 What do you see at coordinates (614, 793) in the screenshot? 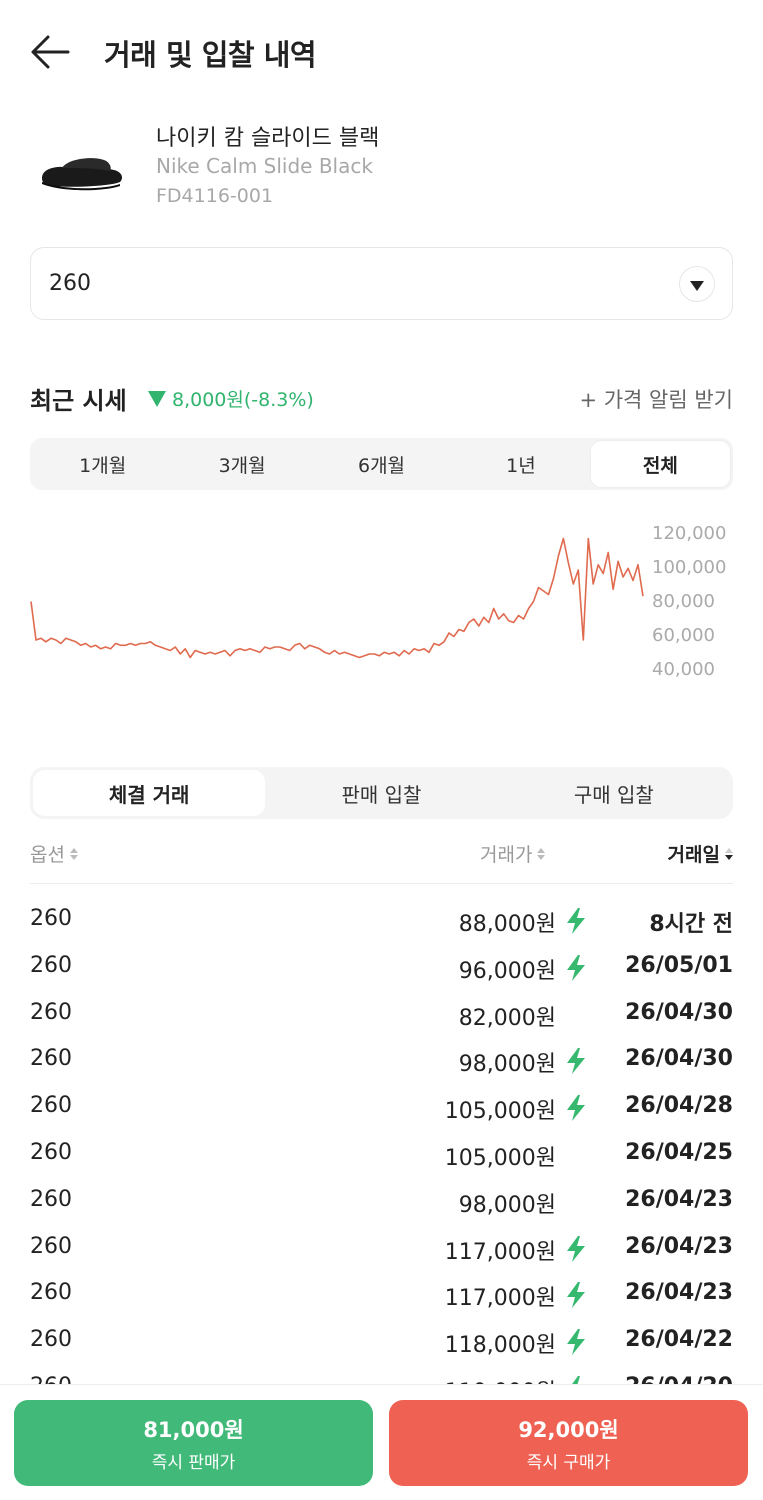
I see `tab-buy-bids: 구매 입찰` at bounding box center [614, 793].